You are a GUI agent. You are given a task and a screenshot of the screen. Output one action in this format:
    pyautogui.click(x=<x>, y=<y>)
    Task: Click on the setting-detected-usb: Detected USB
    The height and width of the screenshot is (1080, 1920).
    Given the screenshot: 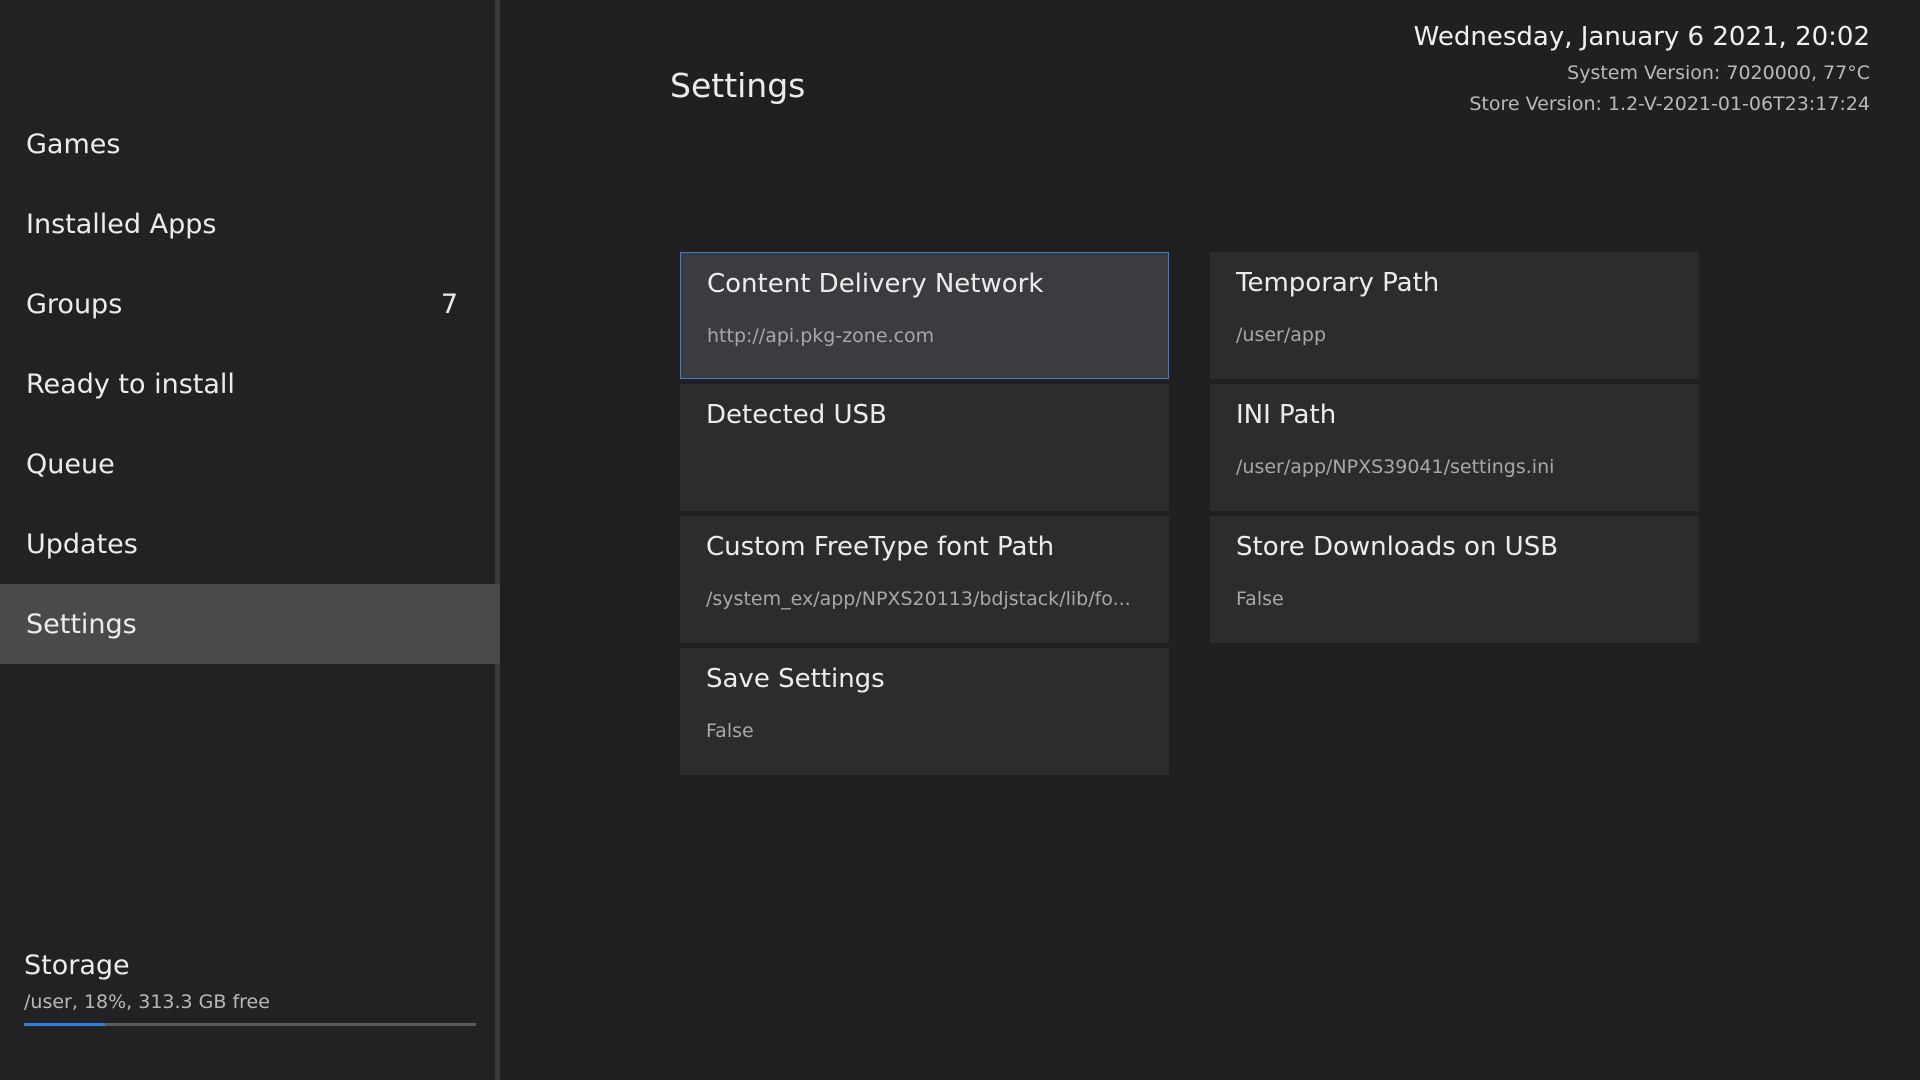 What is the action you would take?
    pyautogui.click(x=924, y=447)
    